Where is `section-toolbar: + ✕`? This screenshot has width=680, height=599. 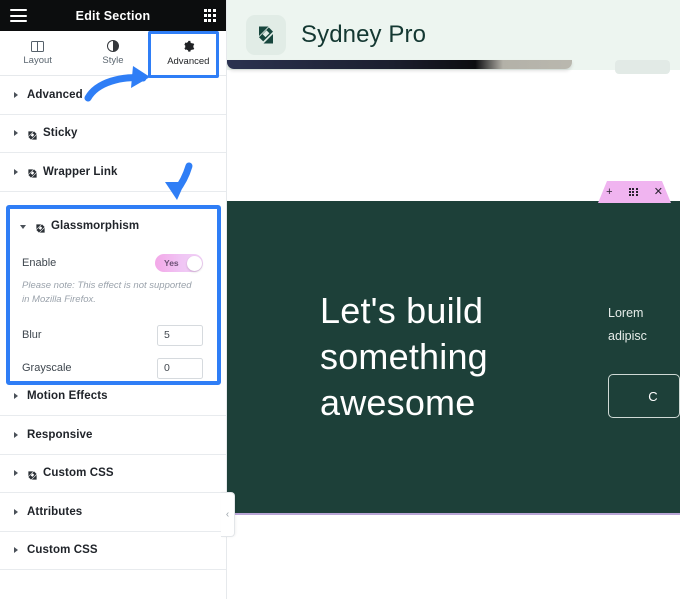 section-toolbar: + ✕ is located at coordinates (634, 192).